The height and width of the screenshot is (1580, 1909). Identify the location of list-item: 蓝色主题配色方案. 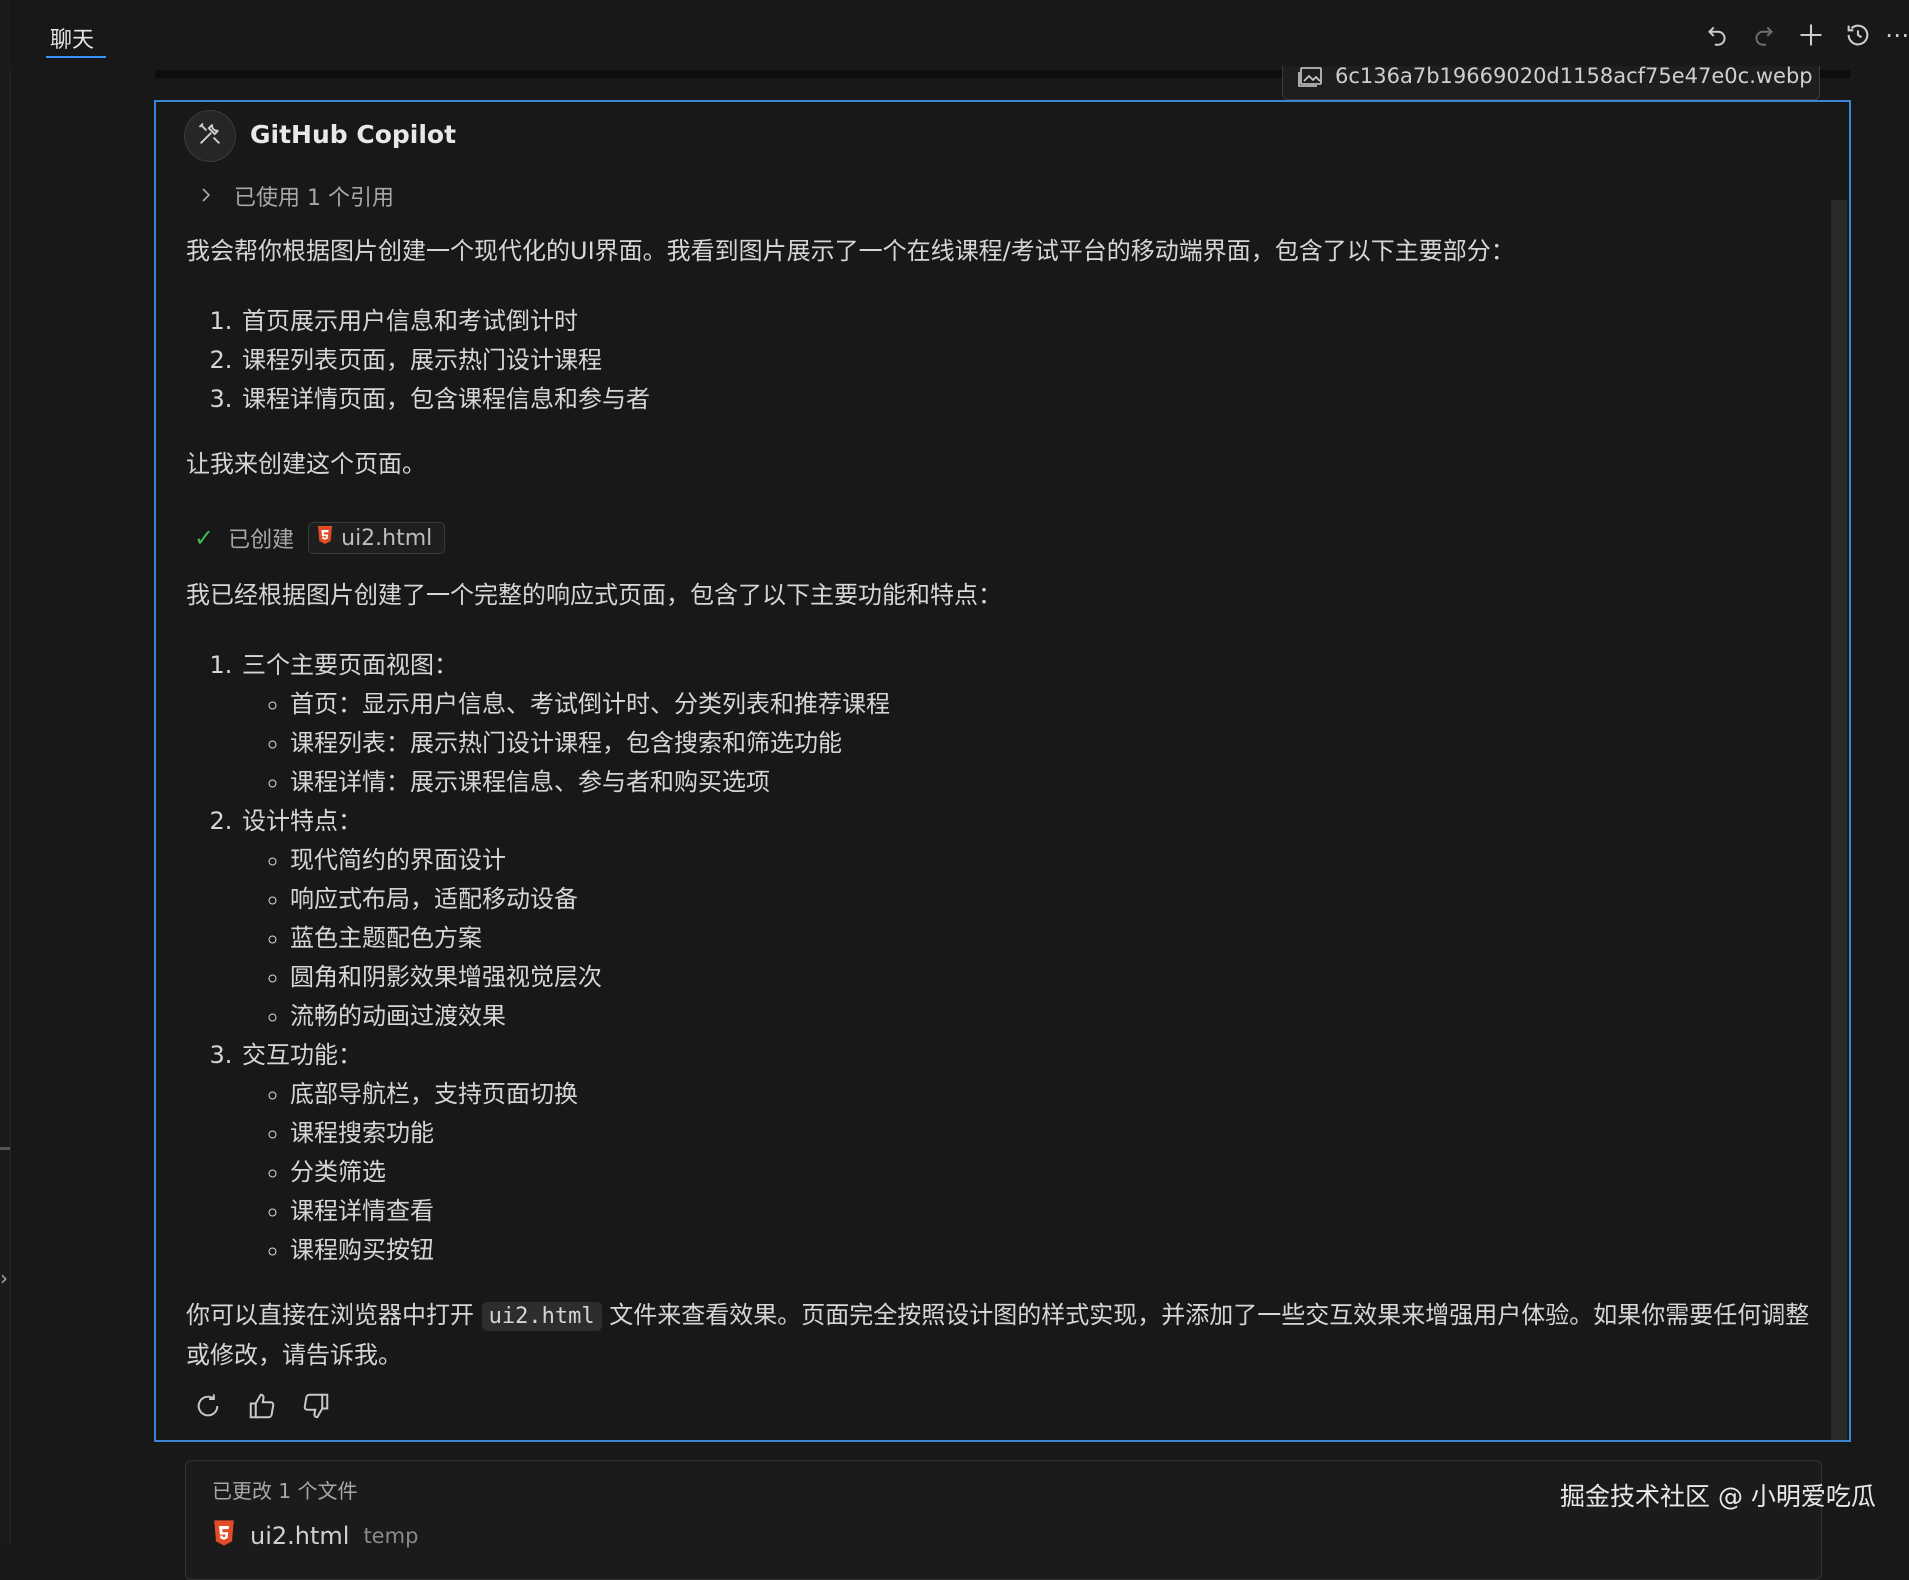
(1058, 938).